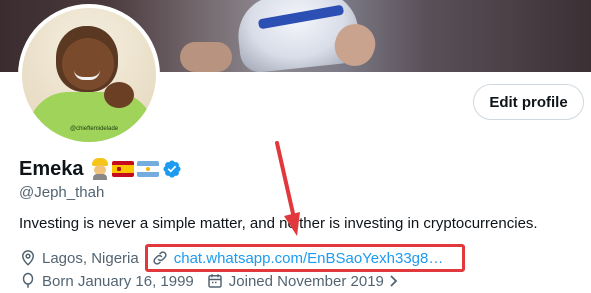 The width and height of the screenshot is (591, 293). I want to click on argentina-flag-icon, so click(147, 169).